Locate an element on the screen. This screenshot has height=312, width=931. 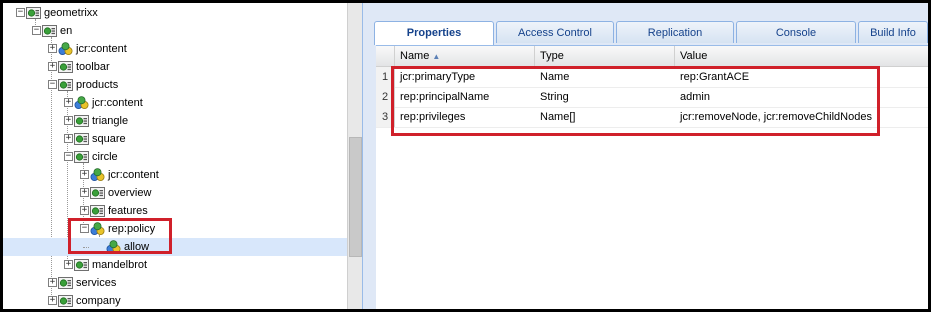
tree-node-circle: − circle is located at coordinates (175, 157).